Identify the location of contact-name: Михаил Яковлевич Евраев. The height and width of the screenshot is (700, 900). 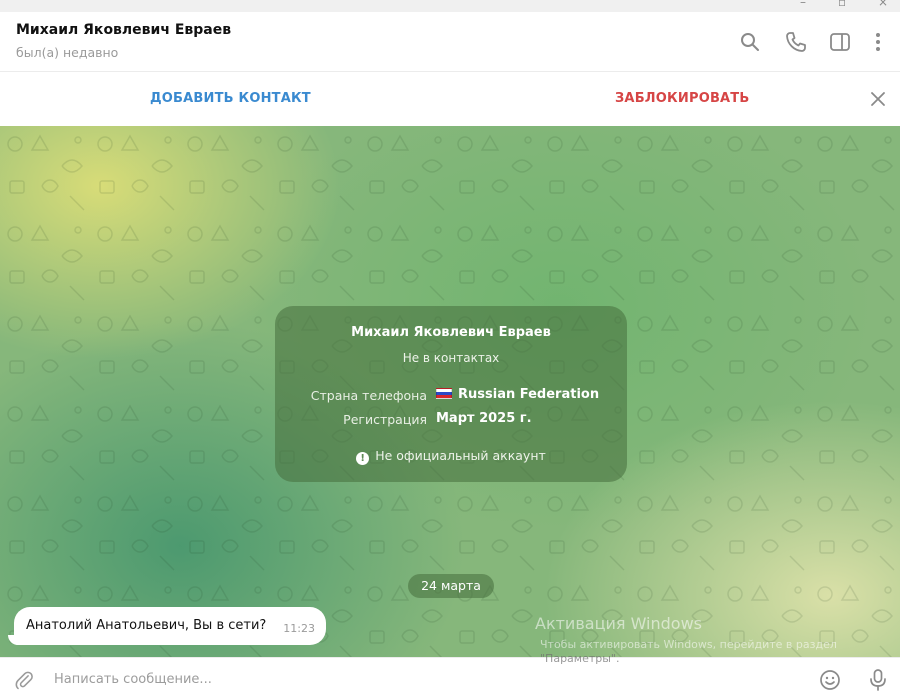
(123, 30).